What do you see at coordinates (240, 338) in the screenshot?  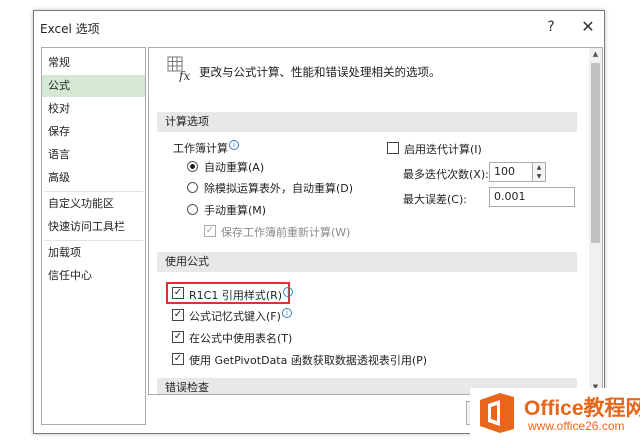 I see `table-names-label: 在公式中使用表名(T)` at bounding box center [240, 338].